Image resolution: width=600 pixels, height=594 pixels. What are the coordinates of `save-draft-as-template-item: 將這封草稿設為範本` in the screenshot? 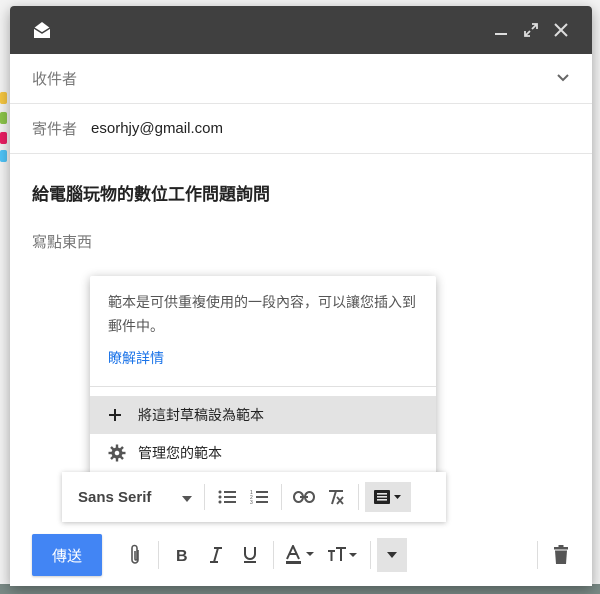 It's located at (263, 415).